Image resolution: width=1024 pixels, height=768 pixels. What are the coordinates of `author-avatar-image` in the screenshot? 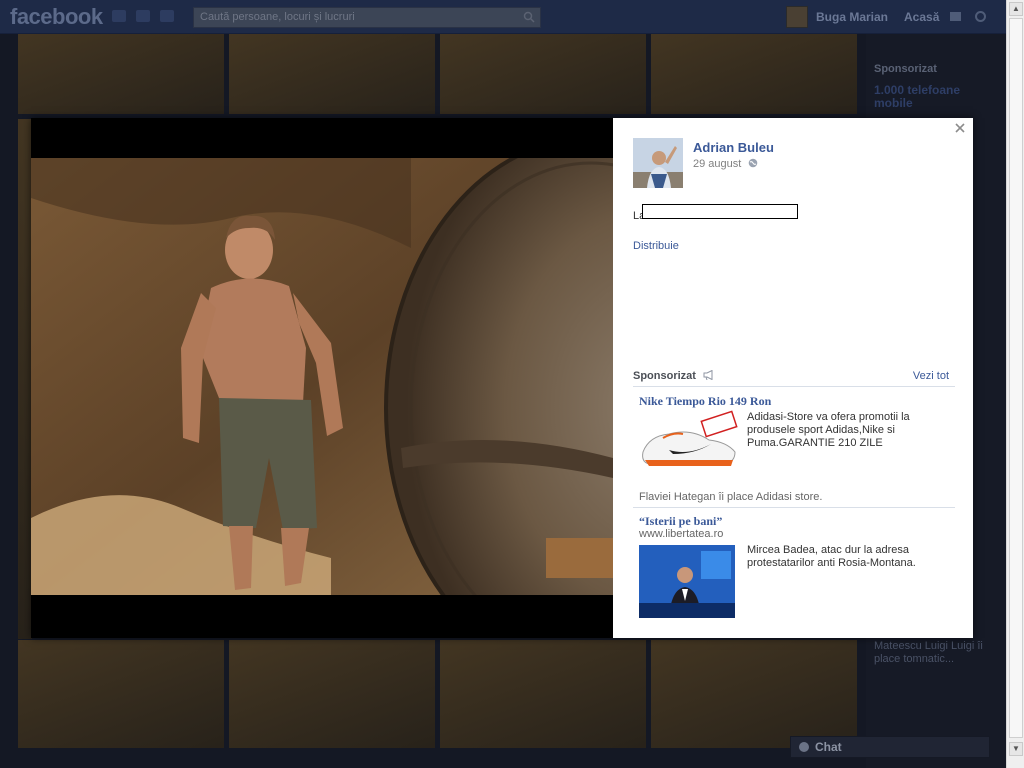 It's located at (658, 163).